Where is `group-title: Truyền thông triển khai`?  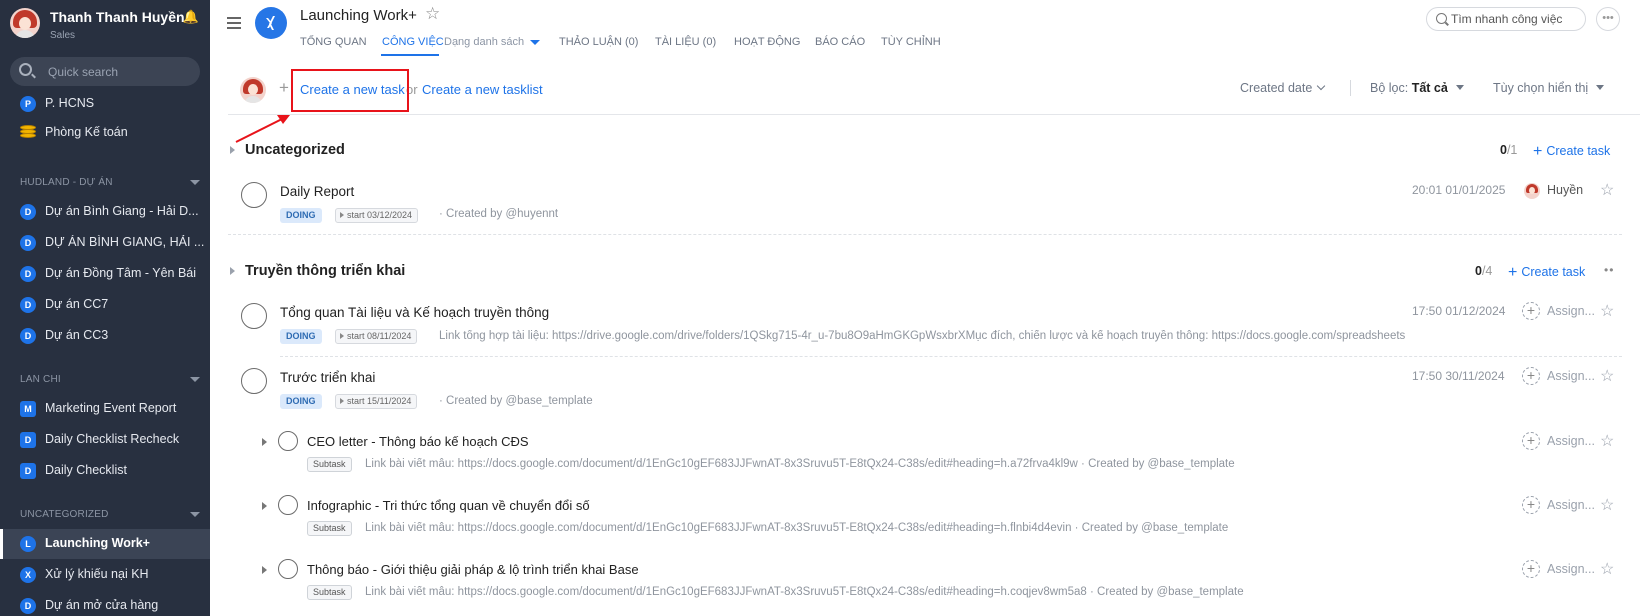
group-title: Truyền thông triển khai is located at coordinates (325, 271).